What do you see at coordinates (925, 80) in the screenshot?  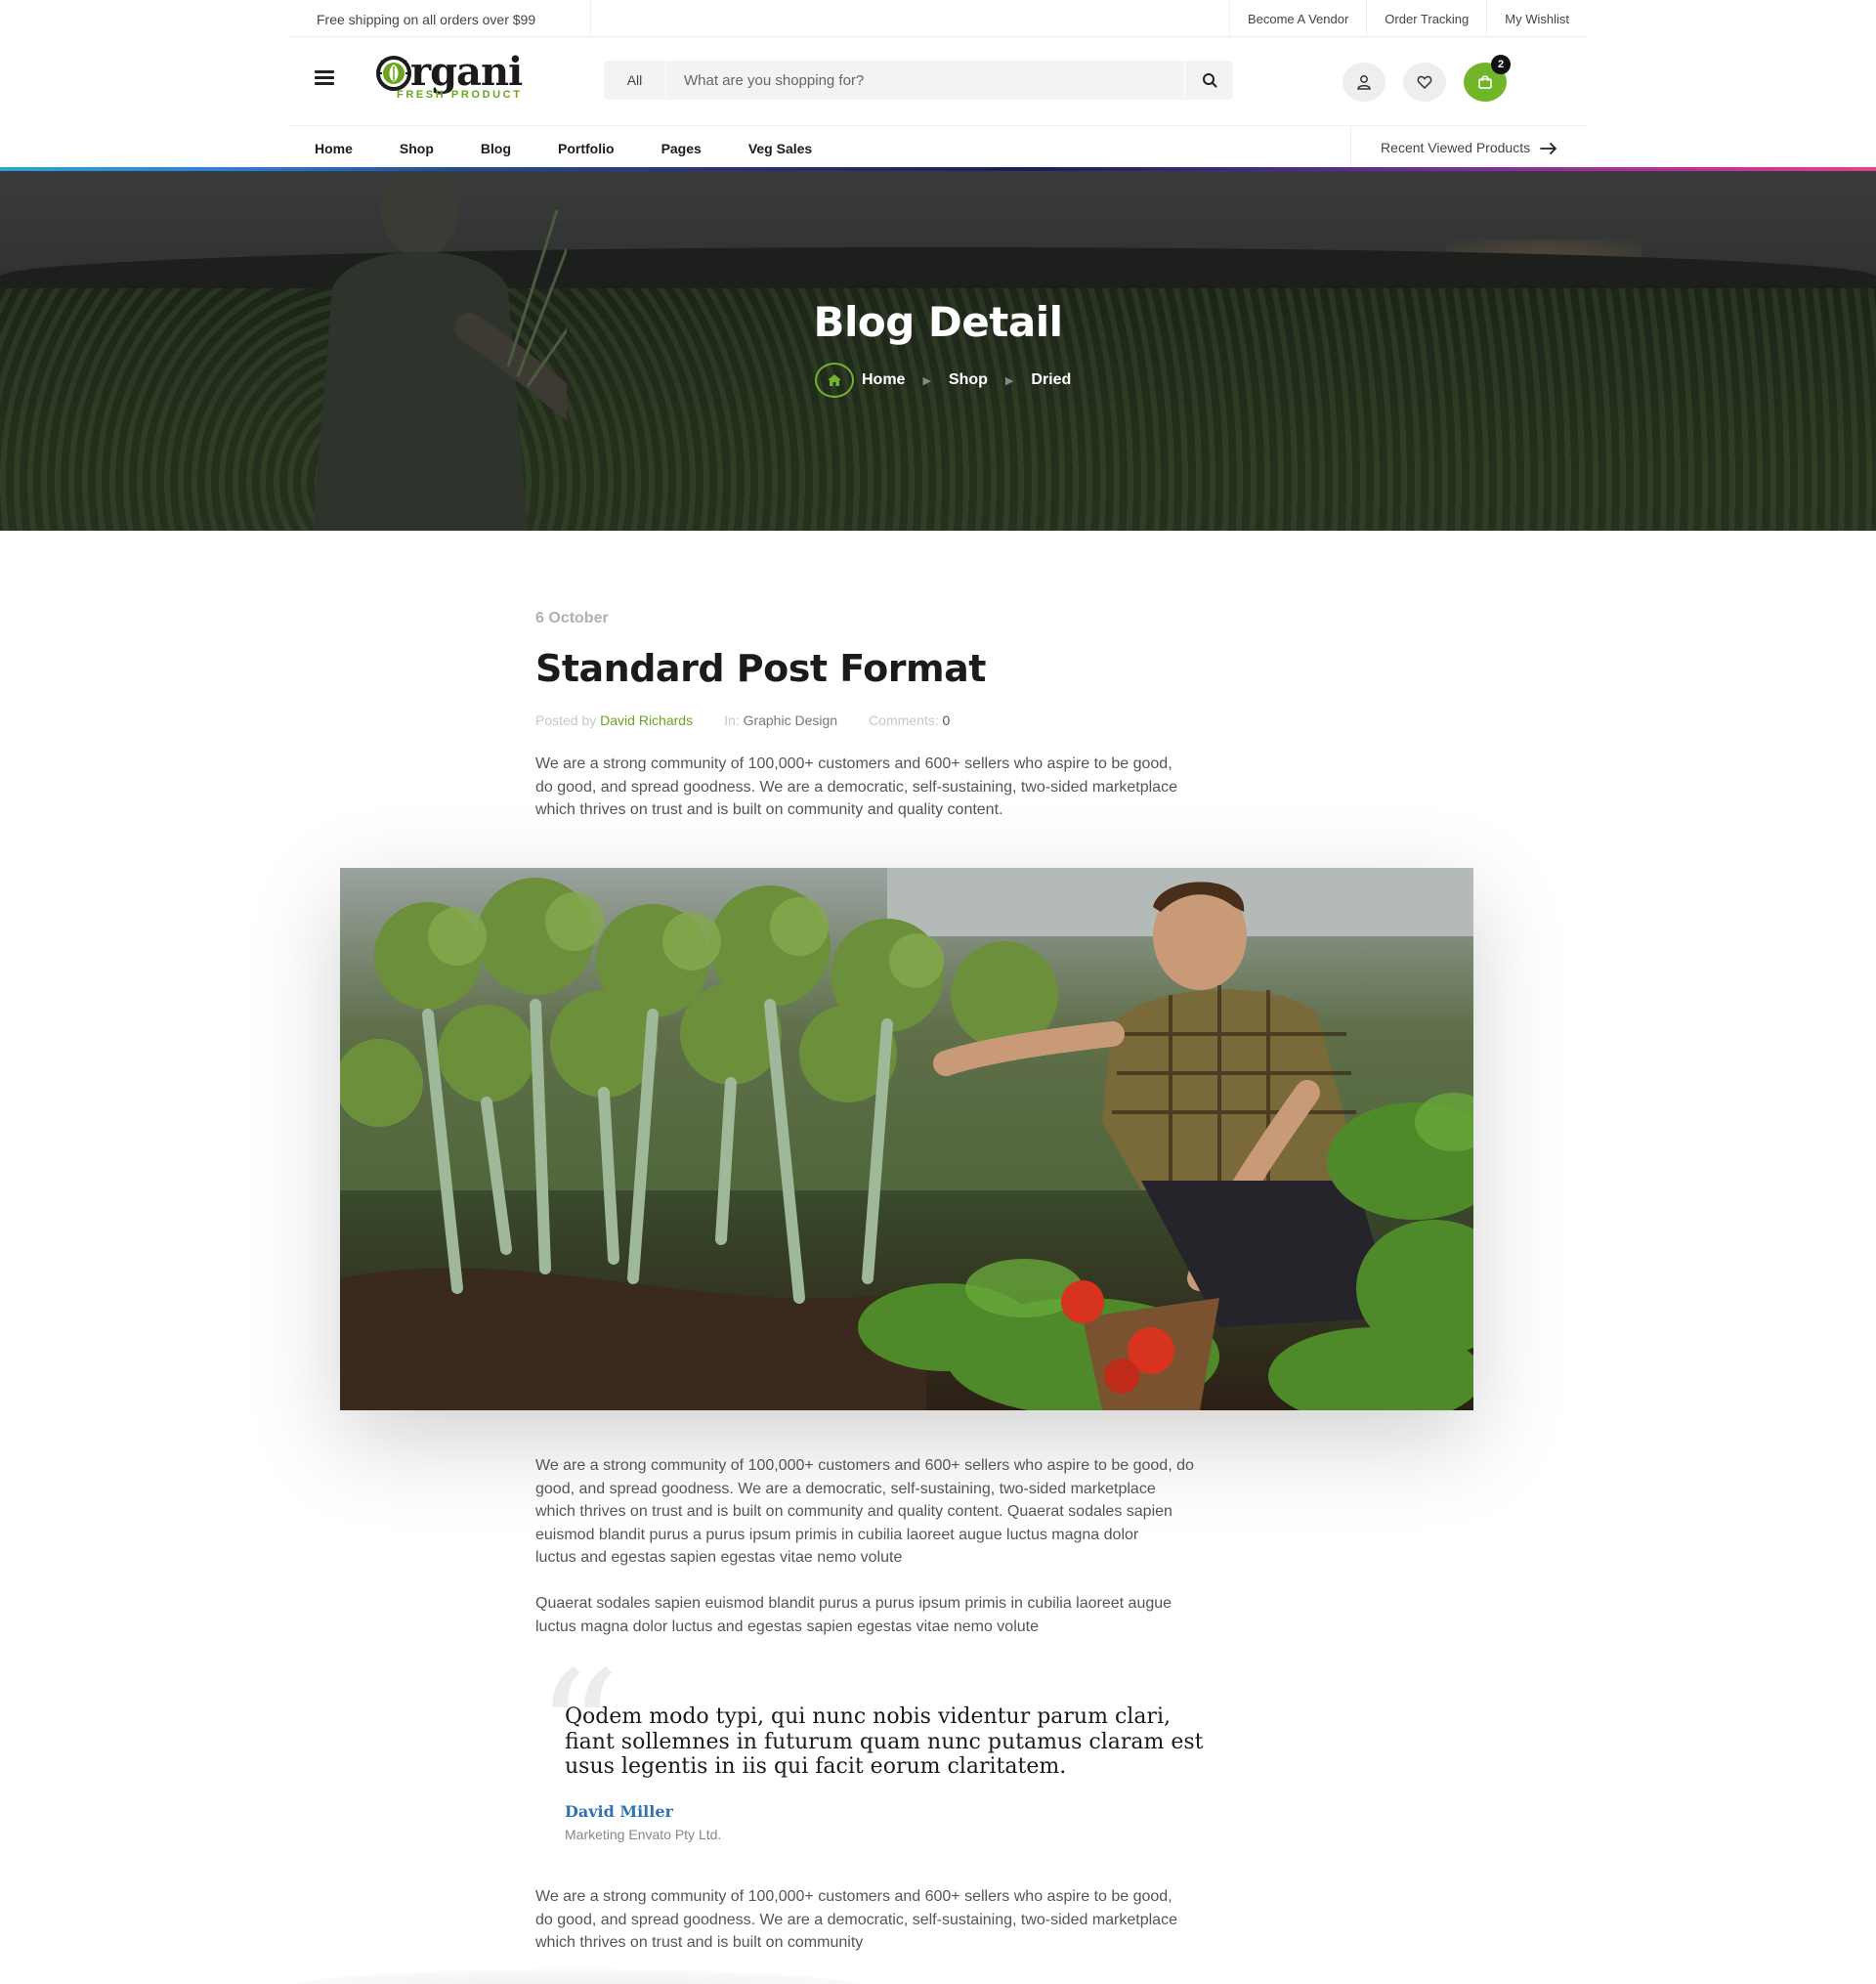 I see `search-input` at bounding box center [925, 80].